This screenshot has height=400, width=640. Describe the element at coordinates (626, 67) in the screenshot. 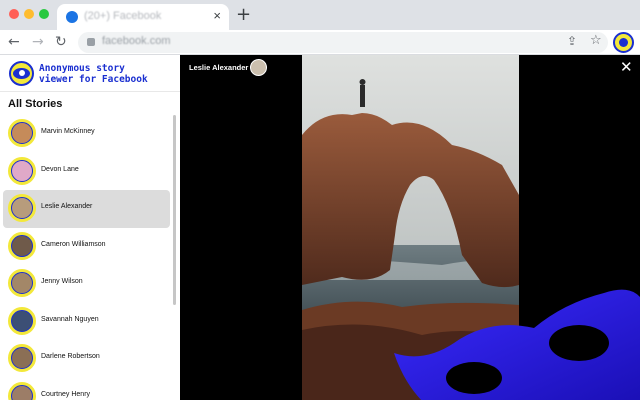

I see `close-icon: ✕` at that location.